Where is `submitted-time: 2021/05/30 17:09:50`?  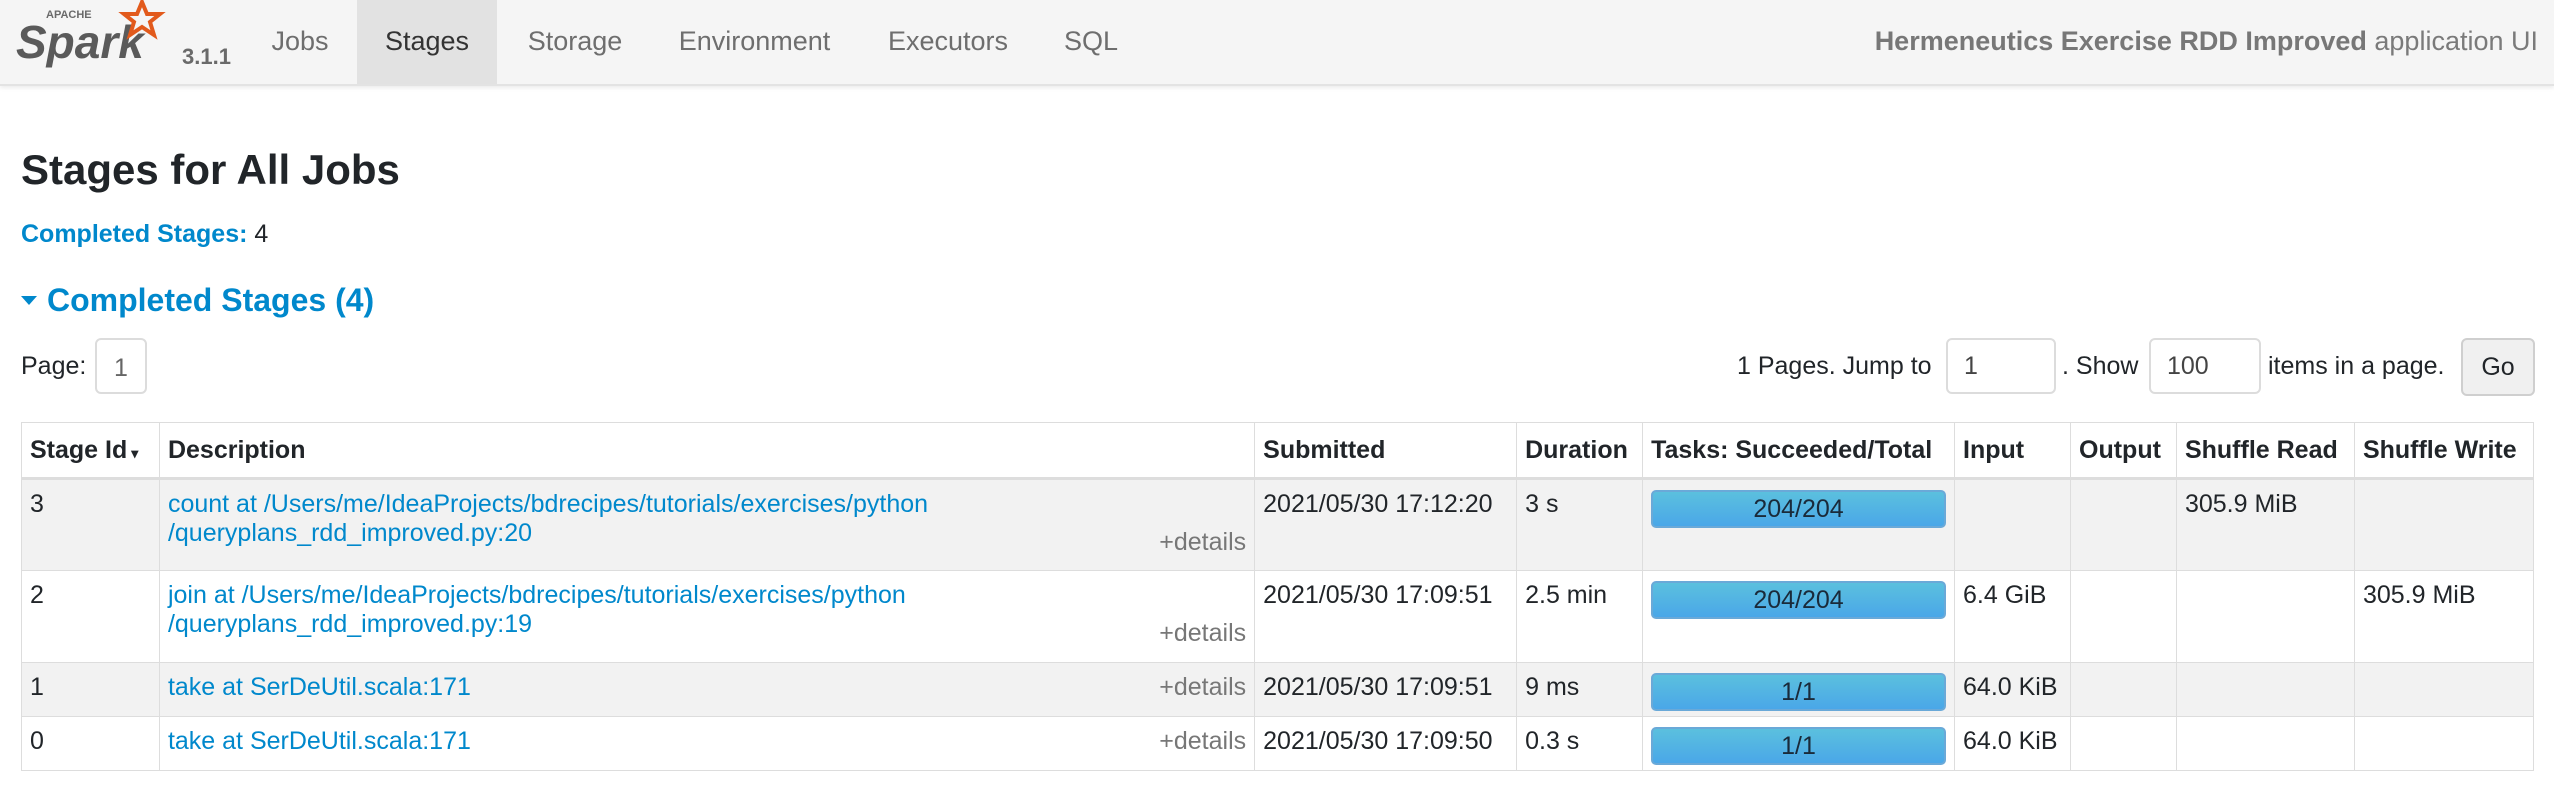 submitted-time: 2021/05/30 17:09:50 is located at coordinates (1386, 743).